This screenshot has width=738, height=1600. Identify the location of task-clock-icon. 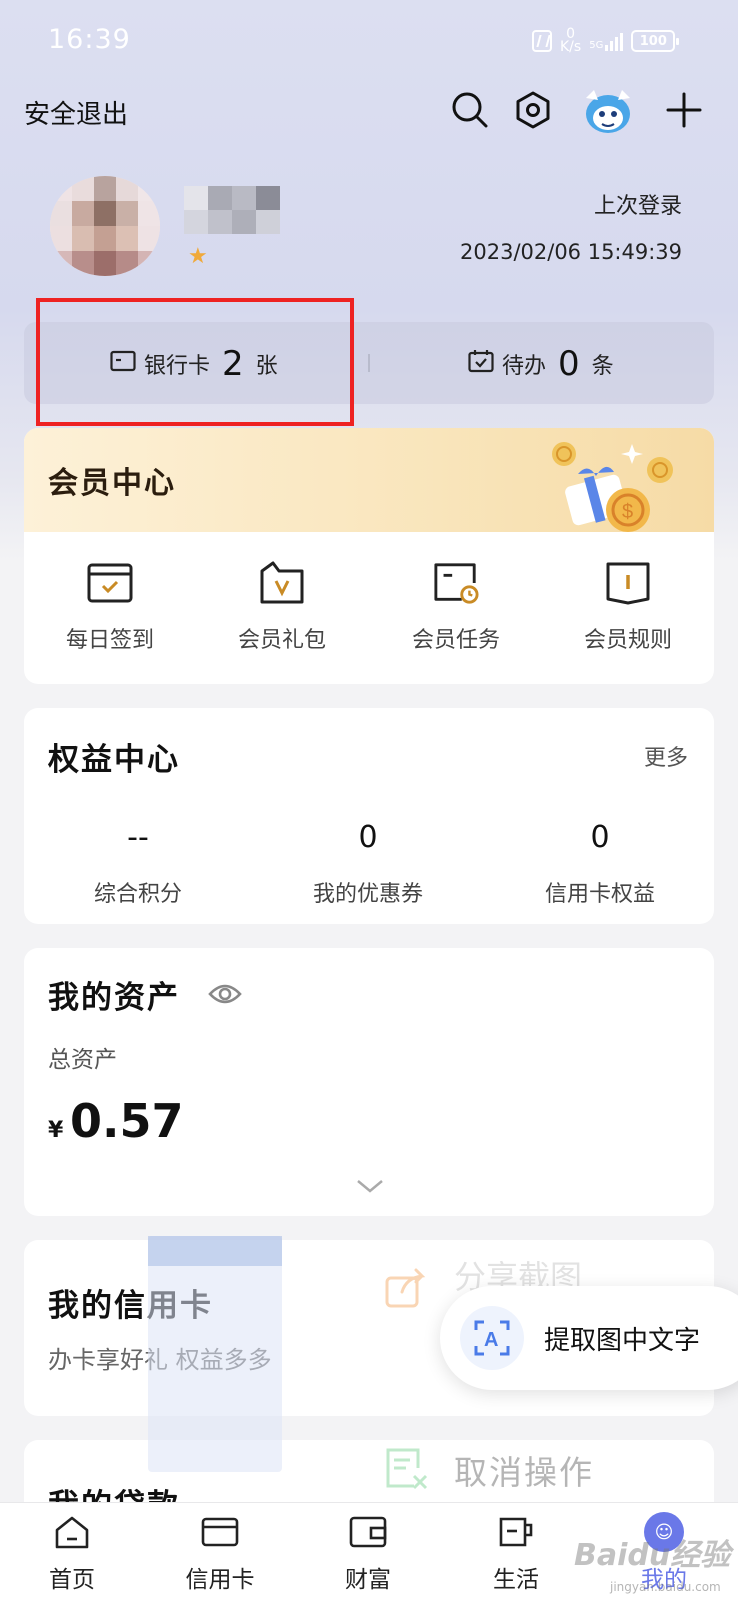
(456, 583).